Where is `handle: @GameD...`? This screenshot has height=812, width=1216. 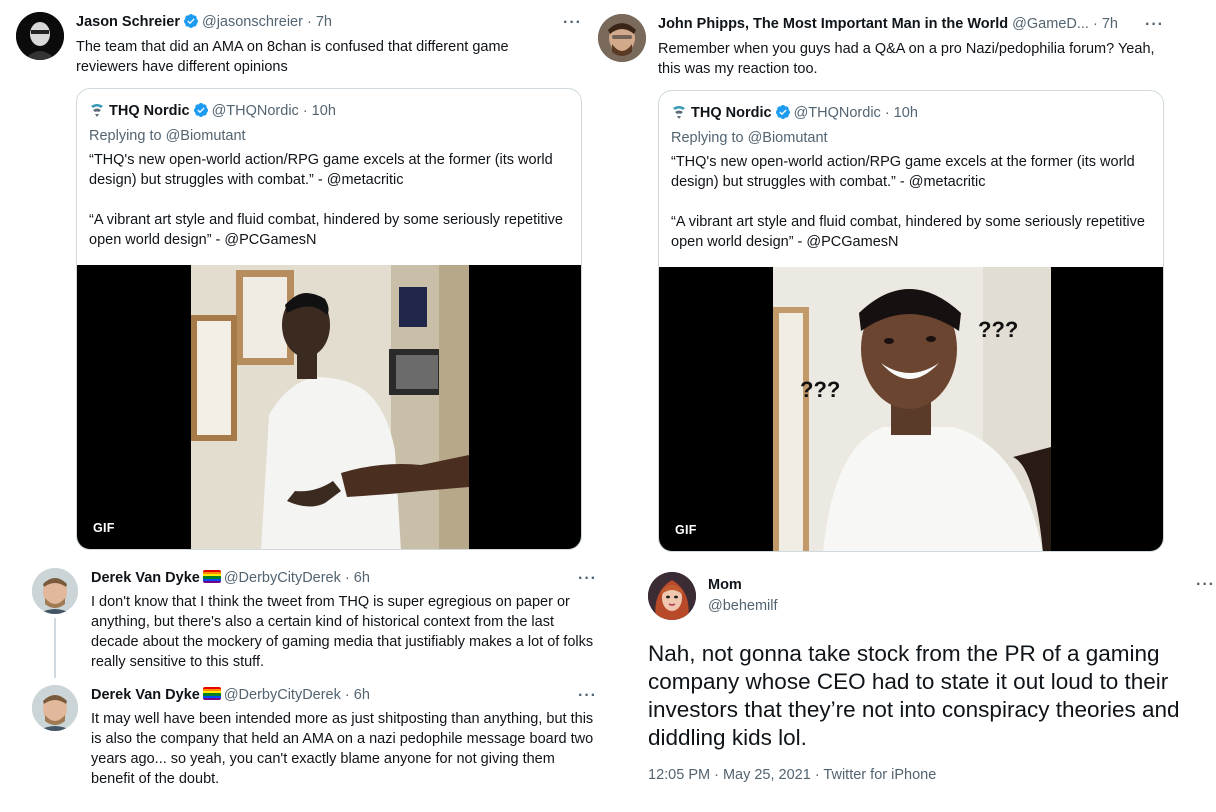
handle: @GameD... is located at coordinates (1050, 24).